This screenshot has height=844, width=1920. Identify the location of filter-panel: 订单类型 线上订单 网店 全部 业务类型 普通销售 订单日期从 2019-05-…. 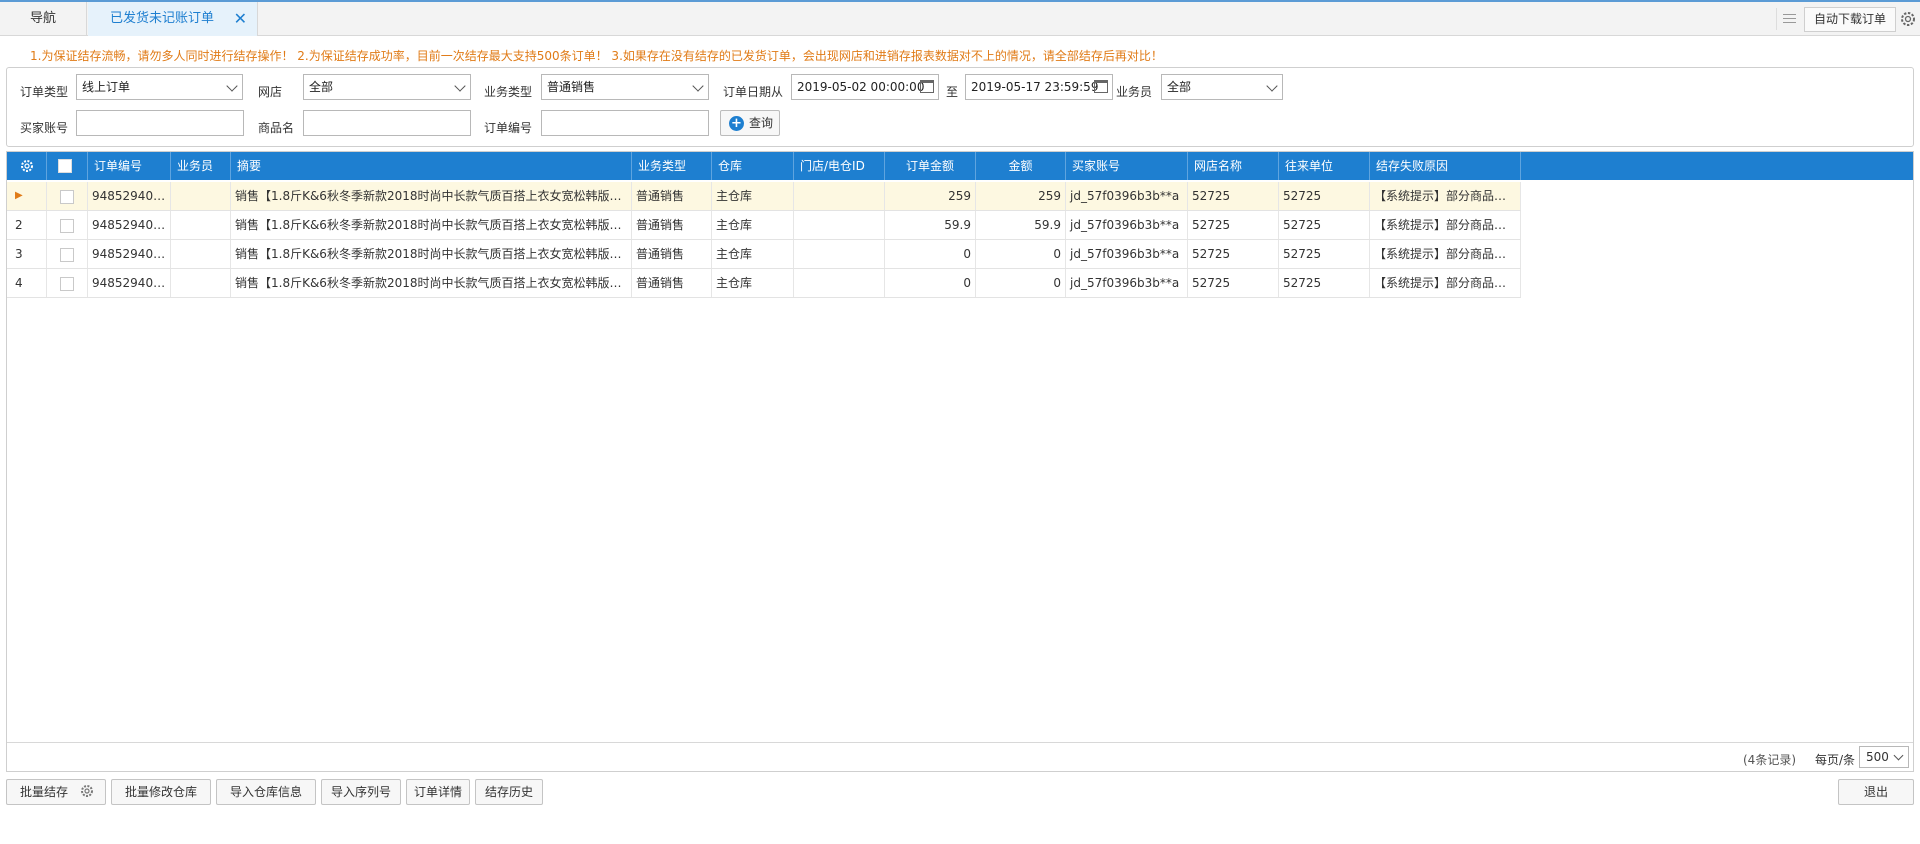
(960, 107).